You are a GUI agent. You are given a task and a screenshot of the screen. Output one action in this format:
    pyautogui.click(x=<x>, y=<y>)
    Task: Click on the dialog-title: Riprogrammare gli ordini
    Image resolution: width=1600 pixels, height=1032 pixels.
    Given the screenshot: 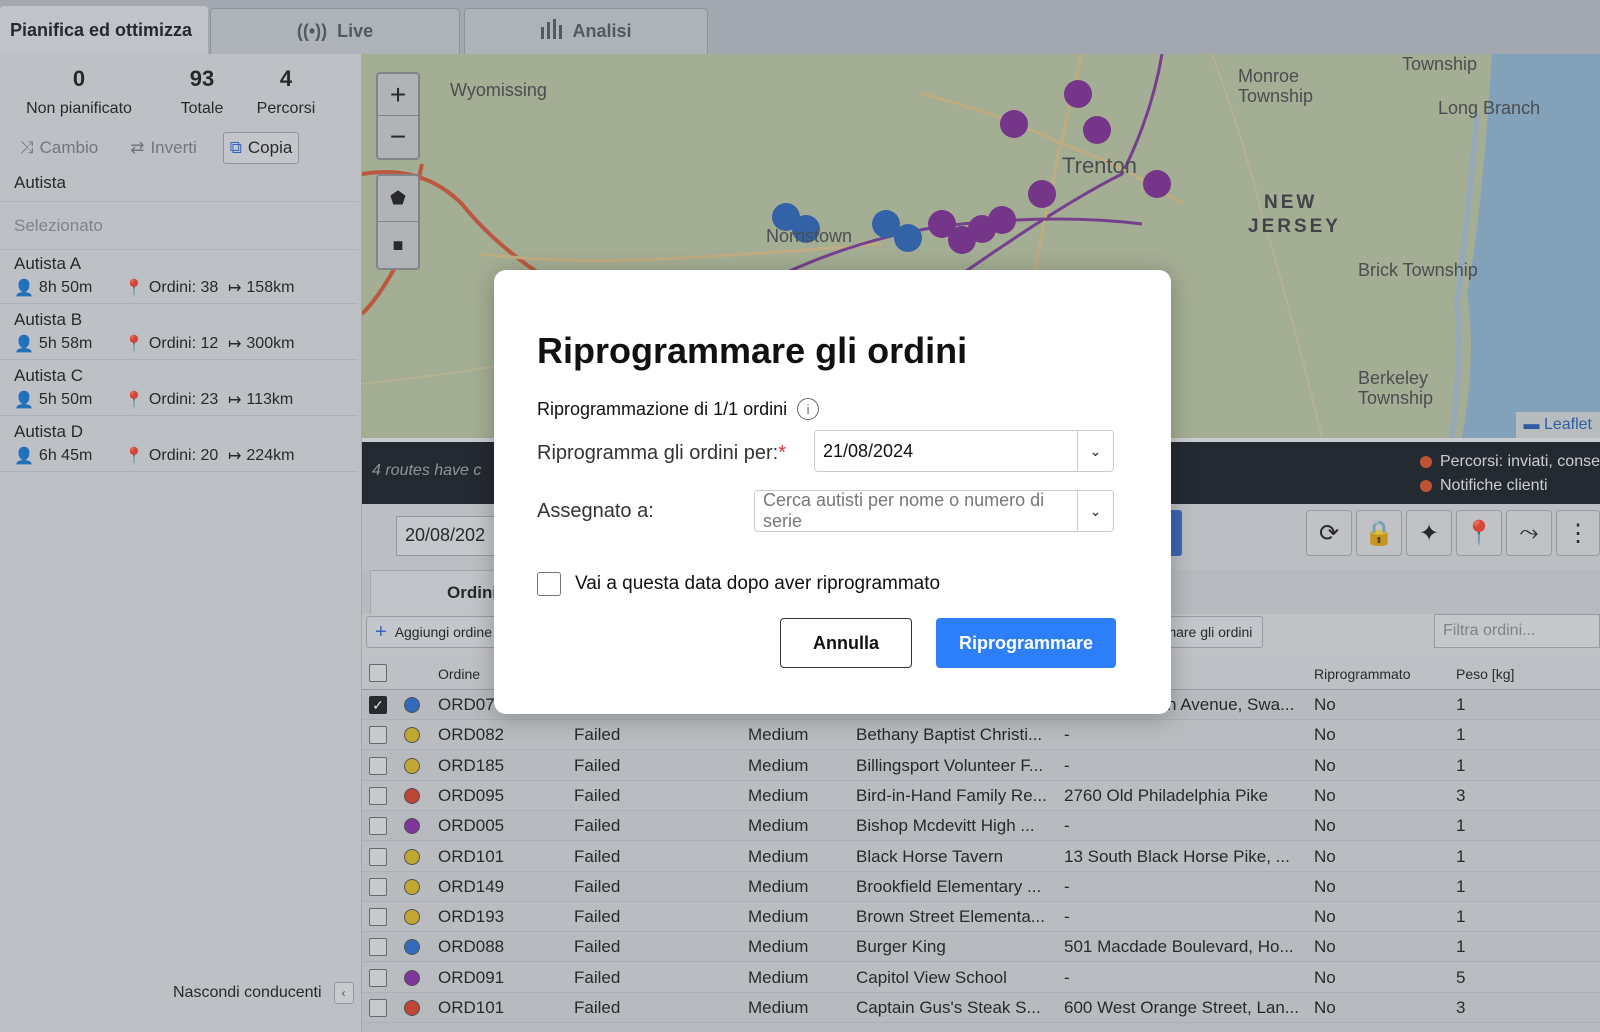 What is the action you would take?
    pyautogui.click(x=752, y=350)
    